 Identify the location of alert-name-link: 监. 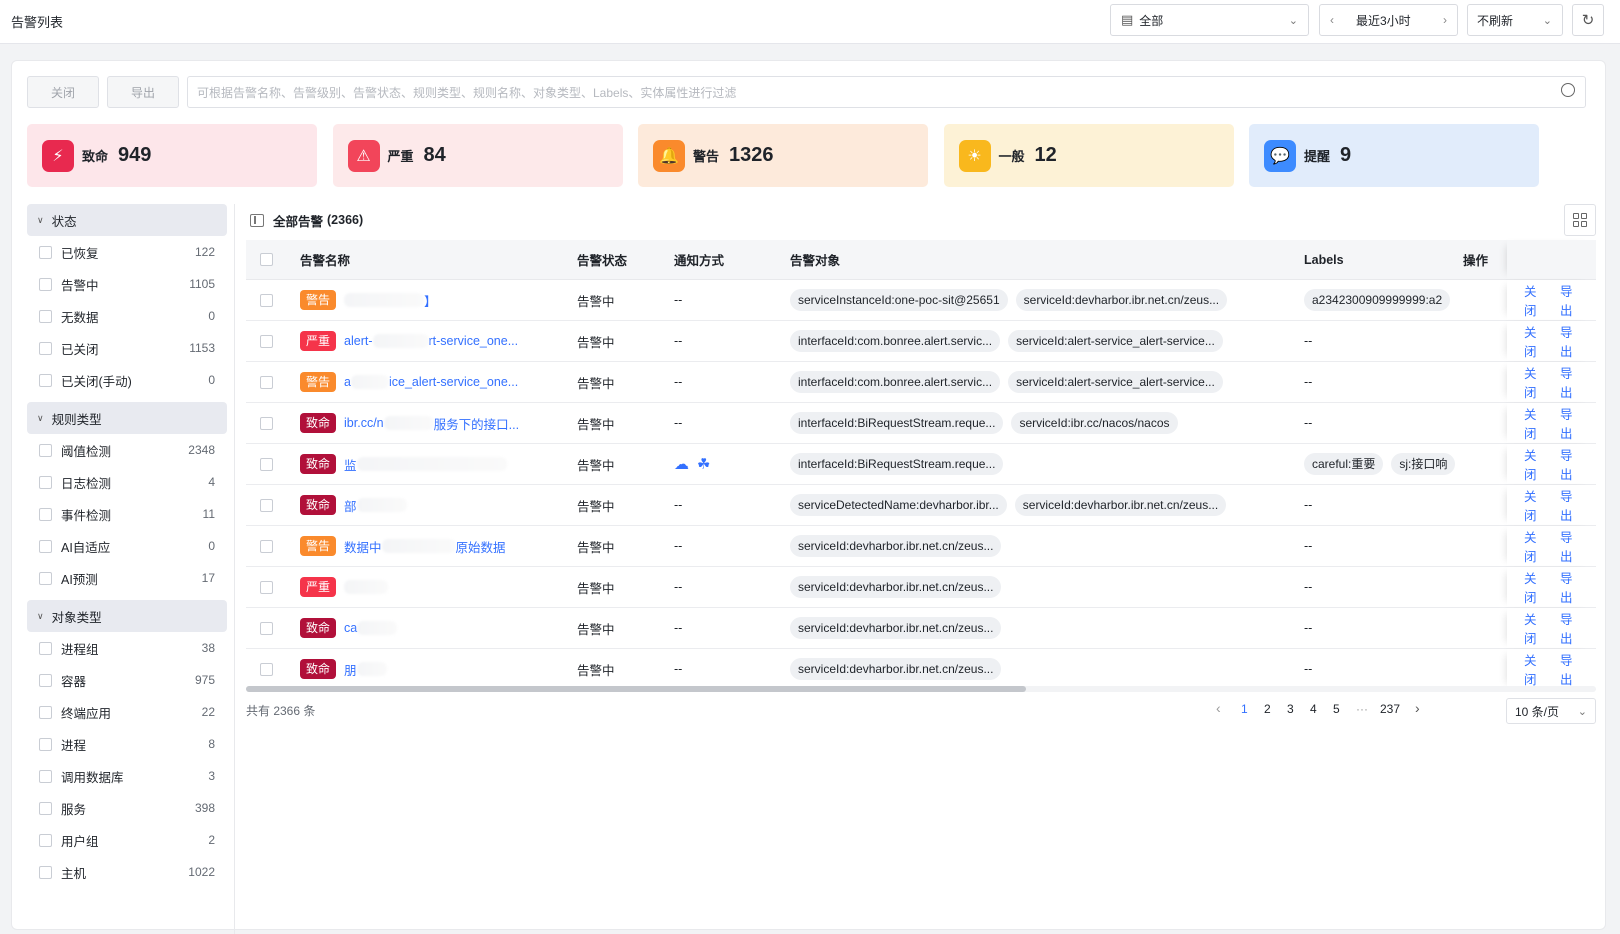
(425, 464).